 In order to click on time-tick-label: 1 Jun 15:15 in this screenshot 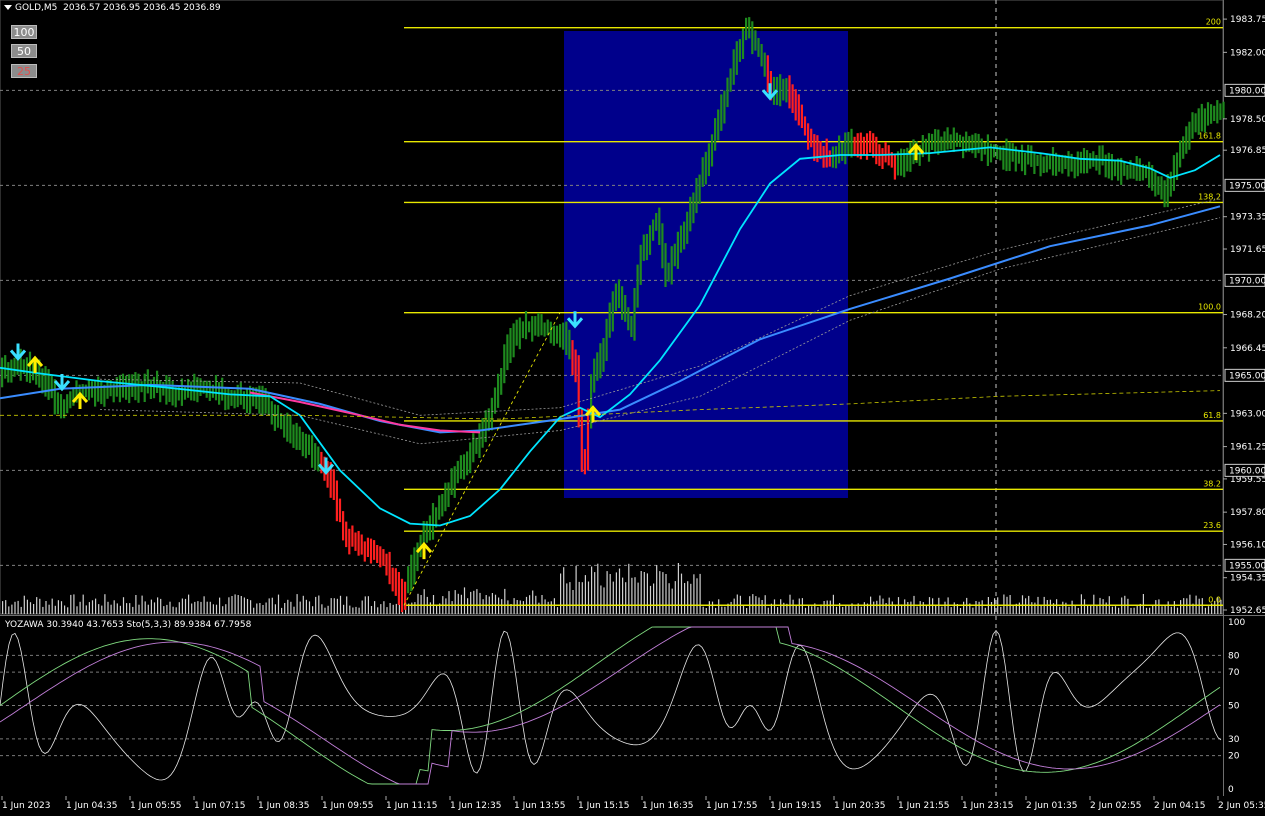, I will do `click(603, 806)`.